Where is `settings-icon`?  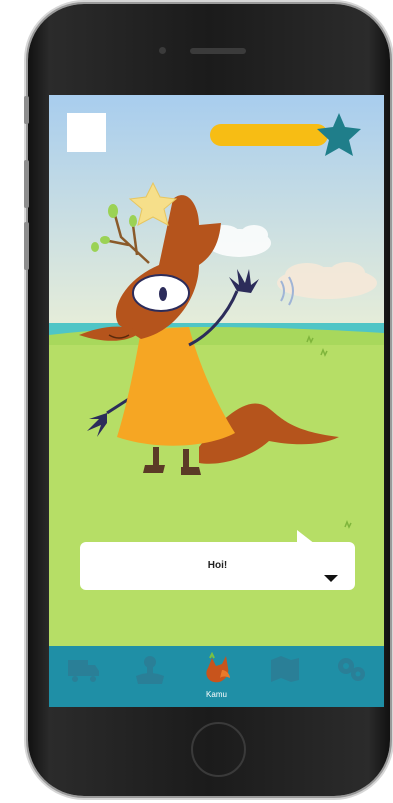 settings-icon is located at coordinates (351, 669).